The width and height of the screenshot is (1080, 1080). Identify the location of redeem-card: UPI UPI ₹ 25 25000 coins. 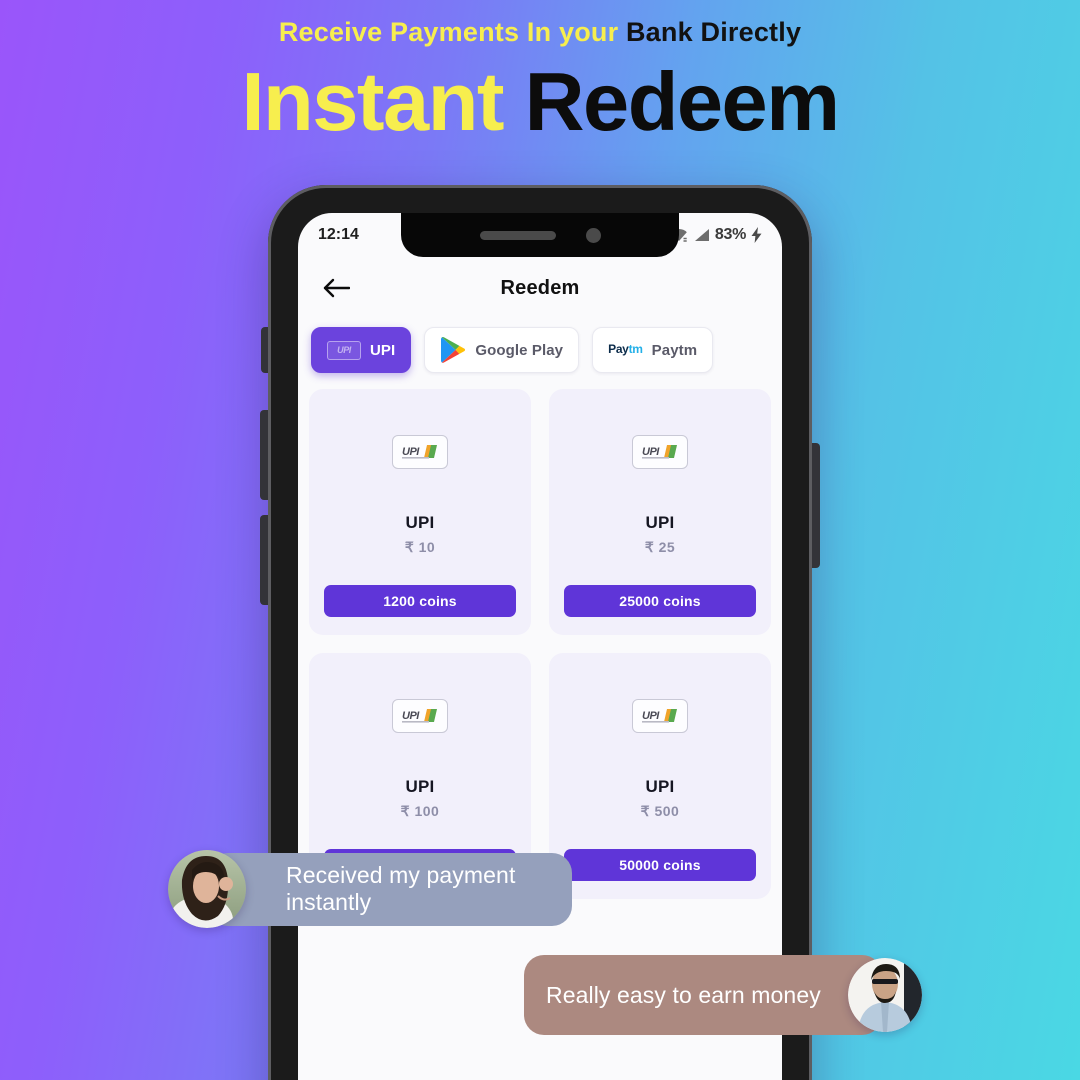
(660, 512).